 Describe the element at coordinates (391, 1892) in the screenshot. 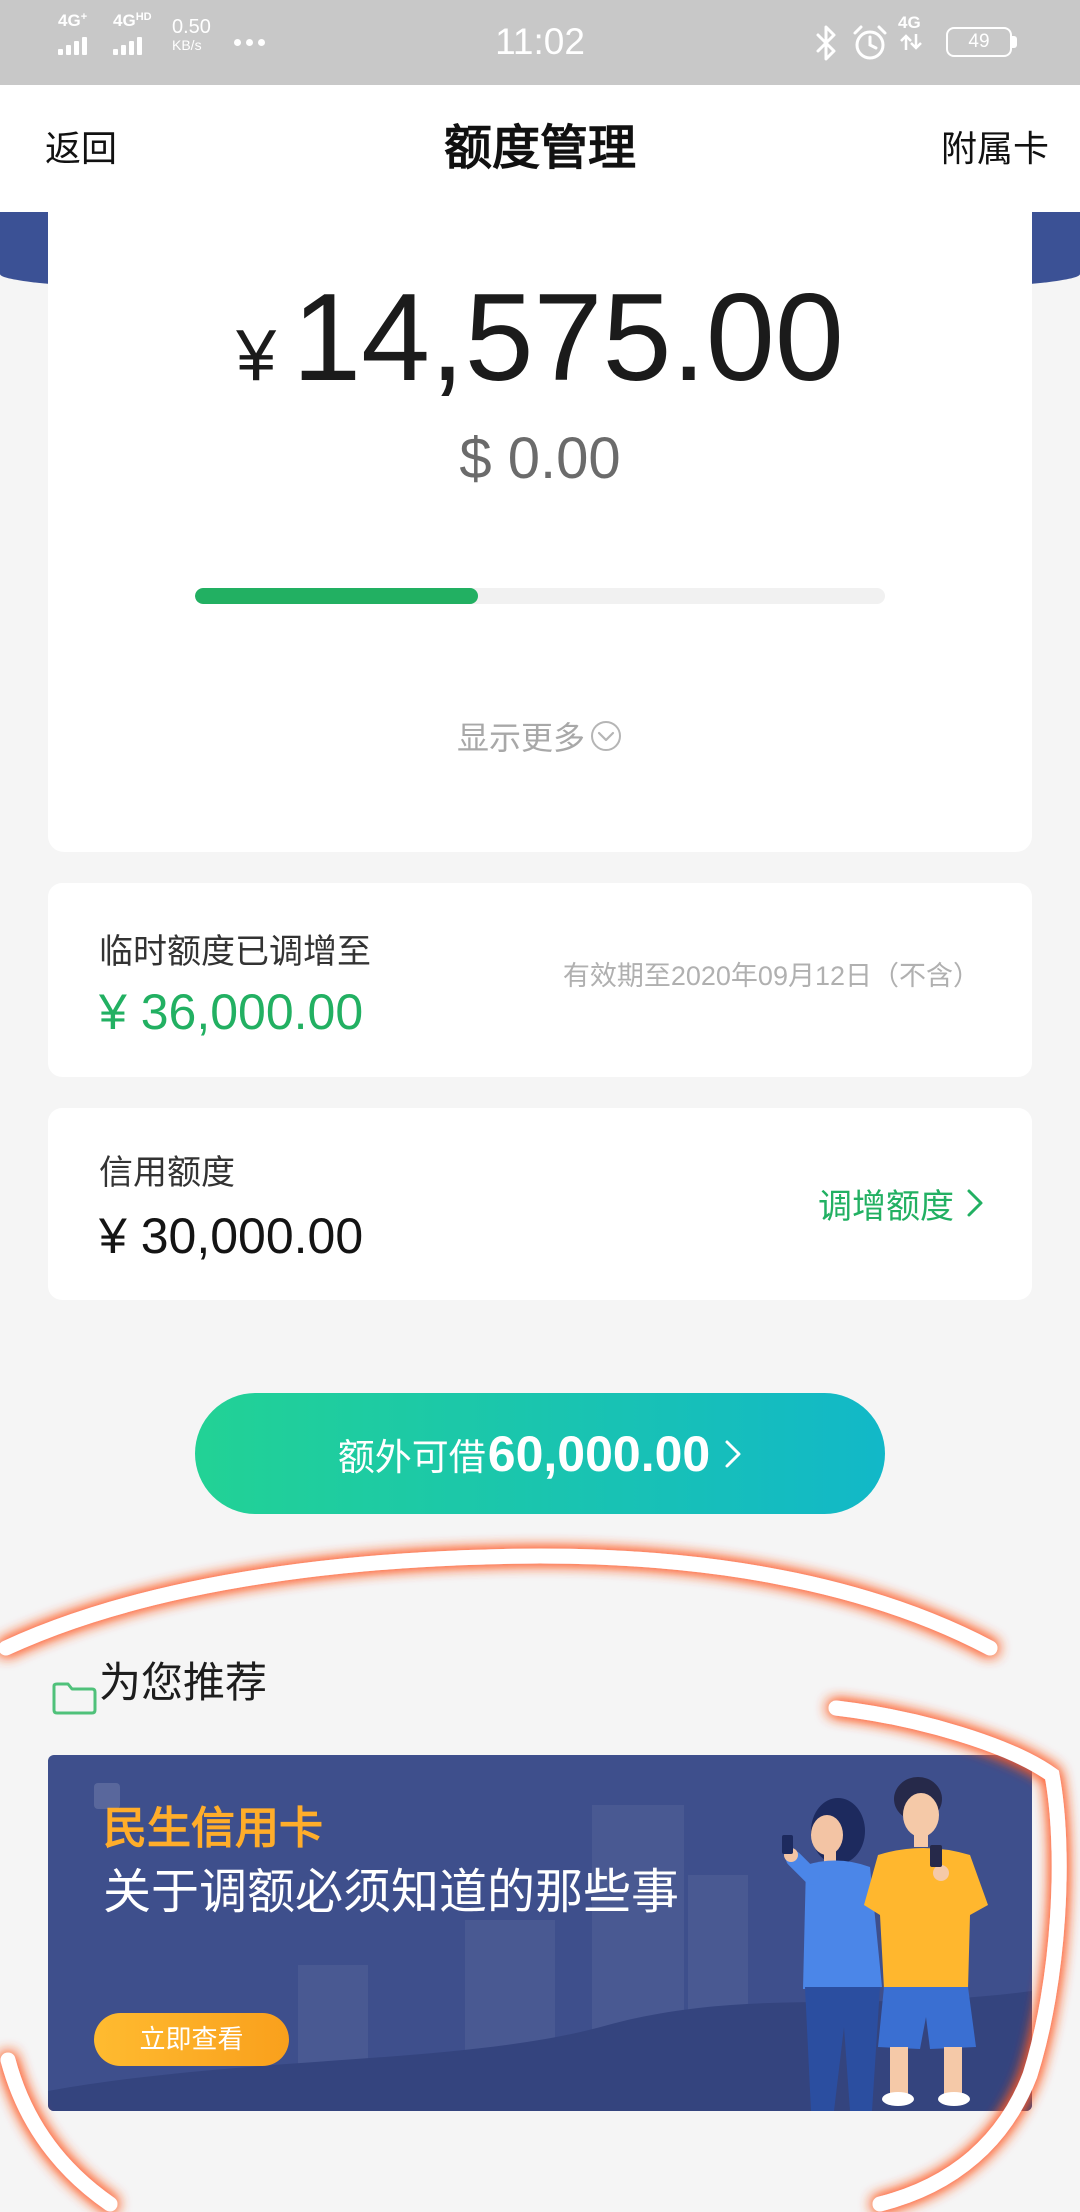

I see `banner-headline: 关于调额必须知道的那些事` at that location.